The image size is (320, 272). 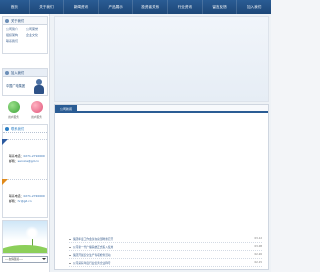 I want to click on join-panel: 加入我们 中国广电集团, so click(x=25, y=82).